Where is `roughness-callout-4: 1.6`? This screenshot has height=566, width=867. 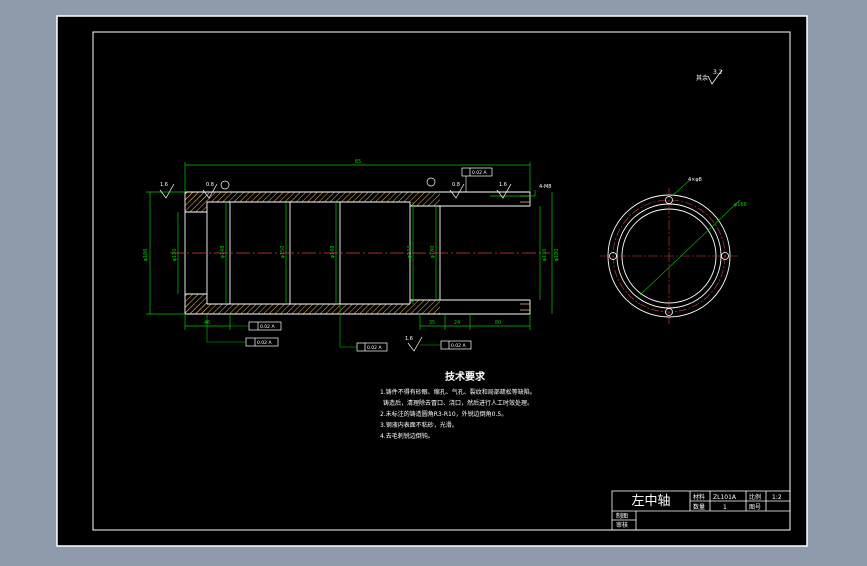 roughness-callout-4: 1.6 is located at coordinates (503, 185).